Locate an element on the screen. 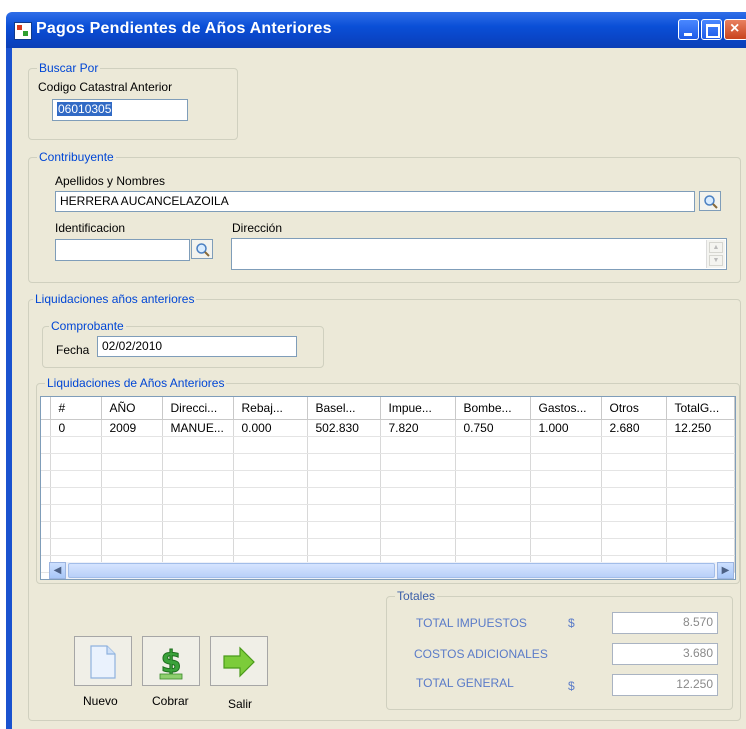 The width and height of the screenshot is (746, 729). nuevo-label: Nuevo is located at coordinates (100, 701).